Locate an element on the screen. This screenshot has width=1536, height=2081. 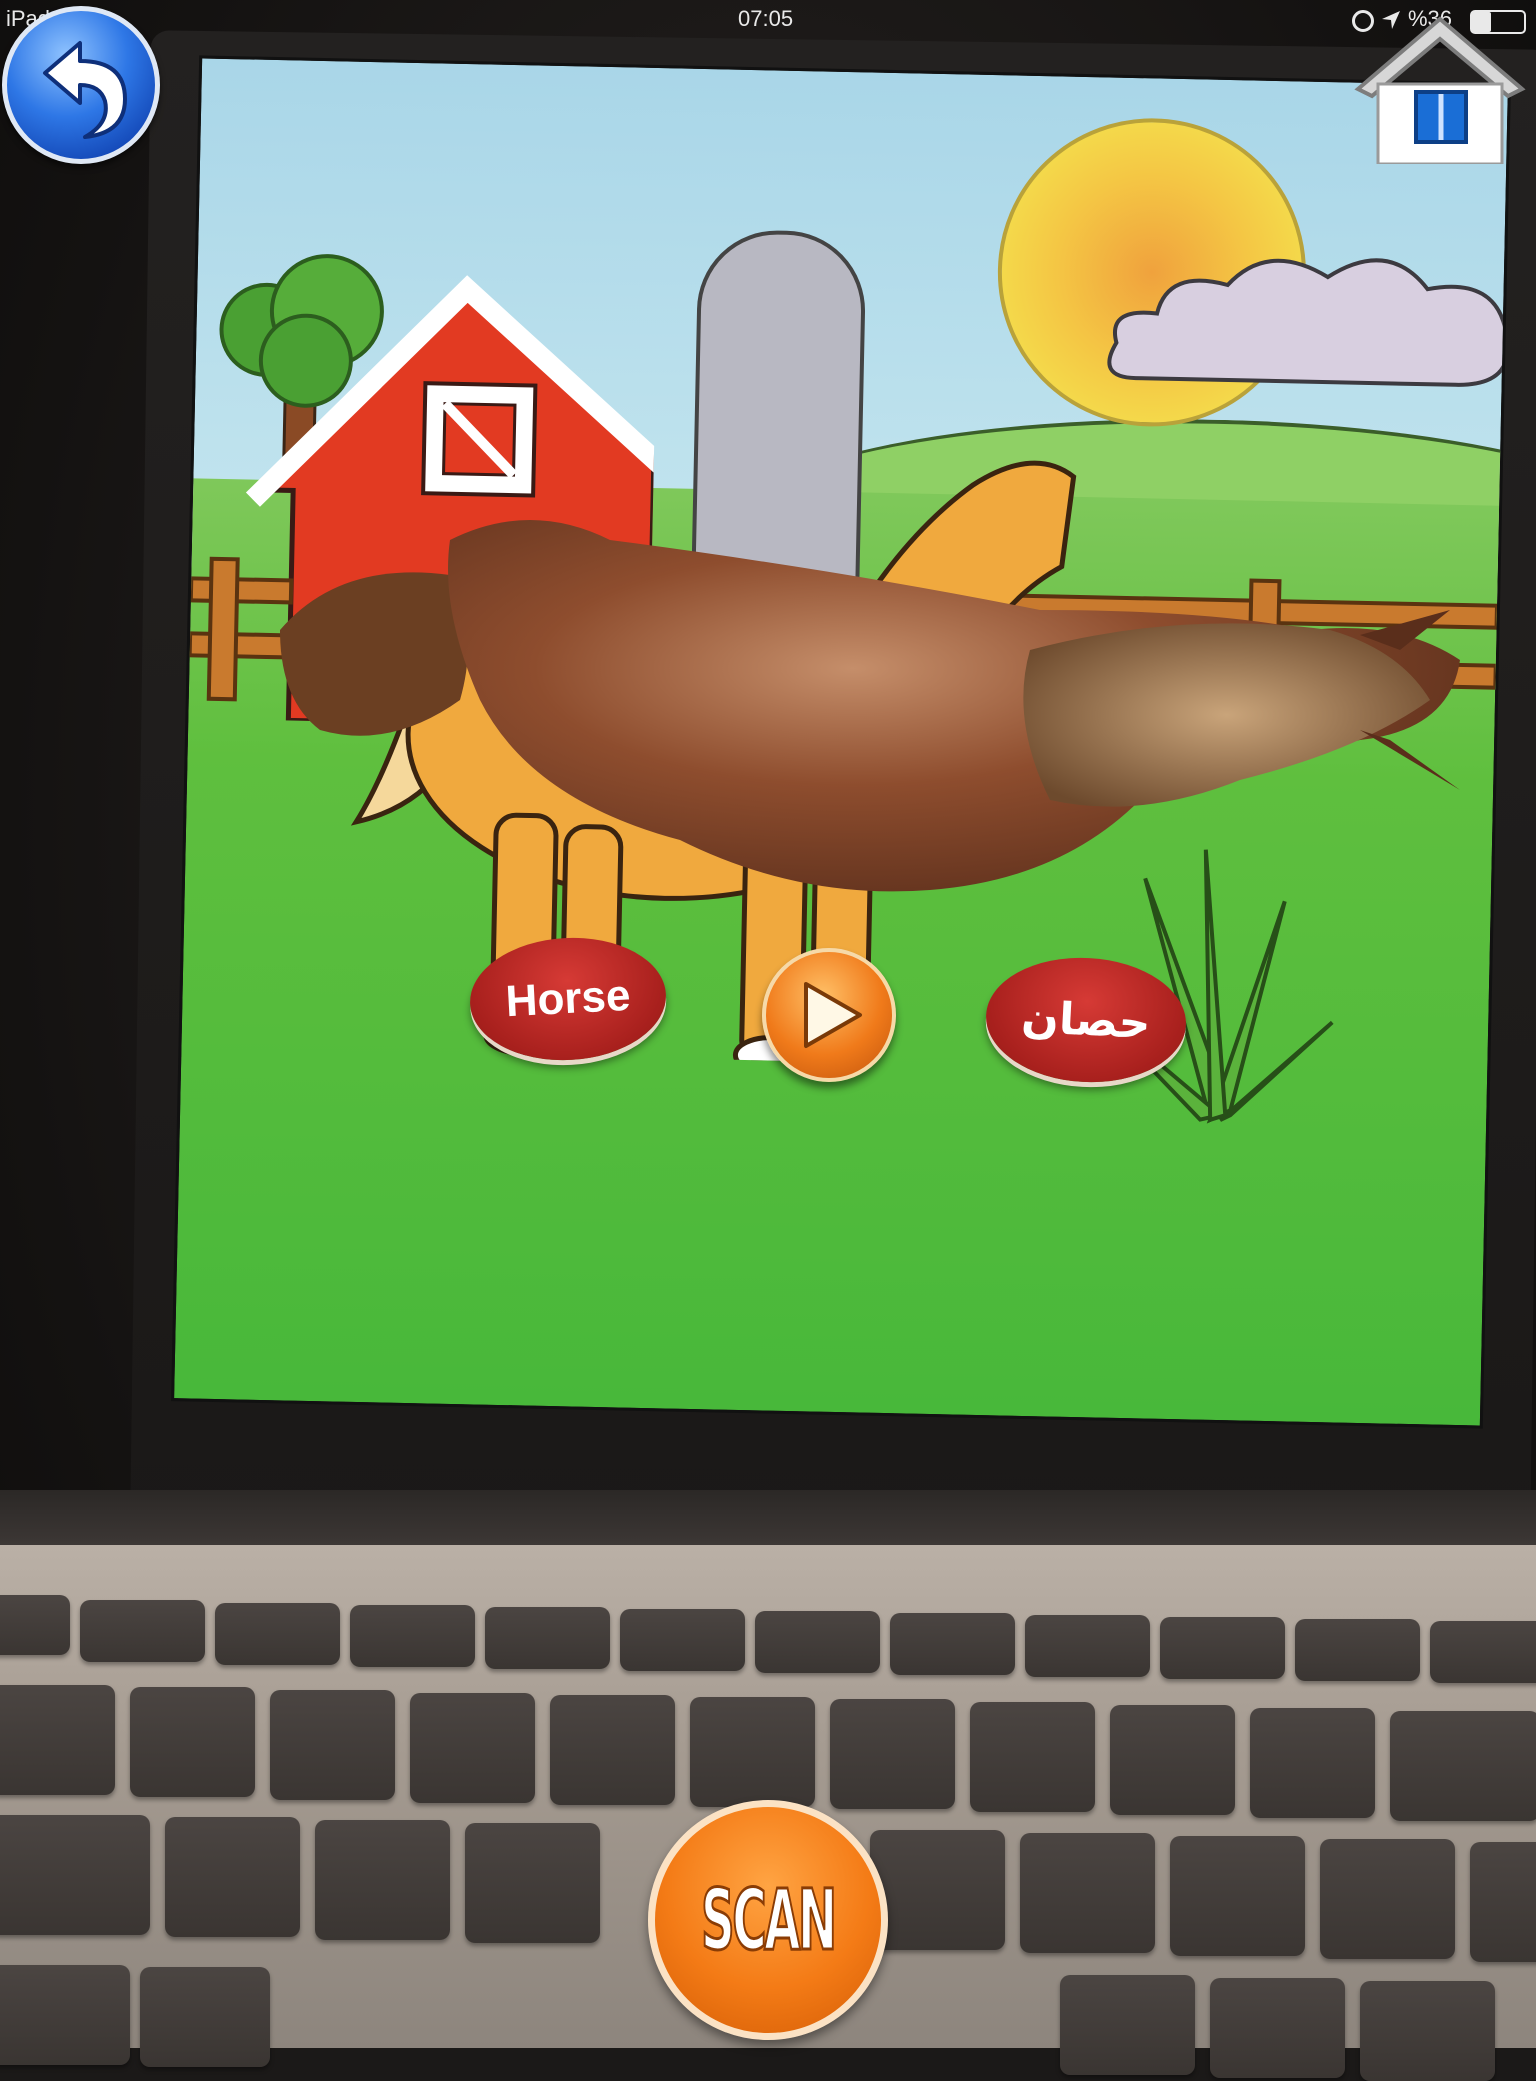
scan-button: SCAN is located at coordinates (768, 1920).